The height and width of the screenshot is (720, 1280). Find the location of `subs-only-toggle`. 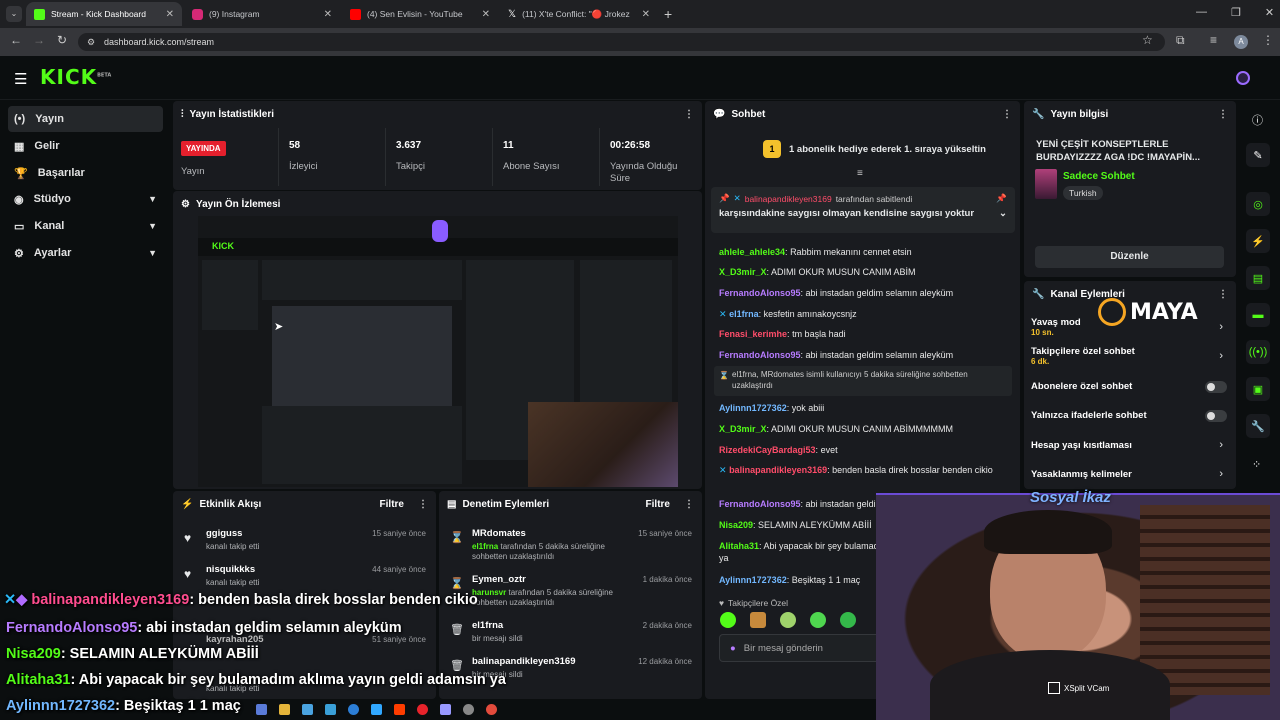

subs-only-toggle is located at coordinates (1216, 387).